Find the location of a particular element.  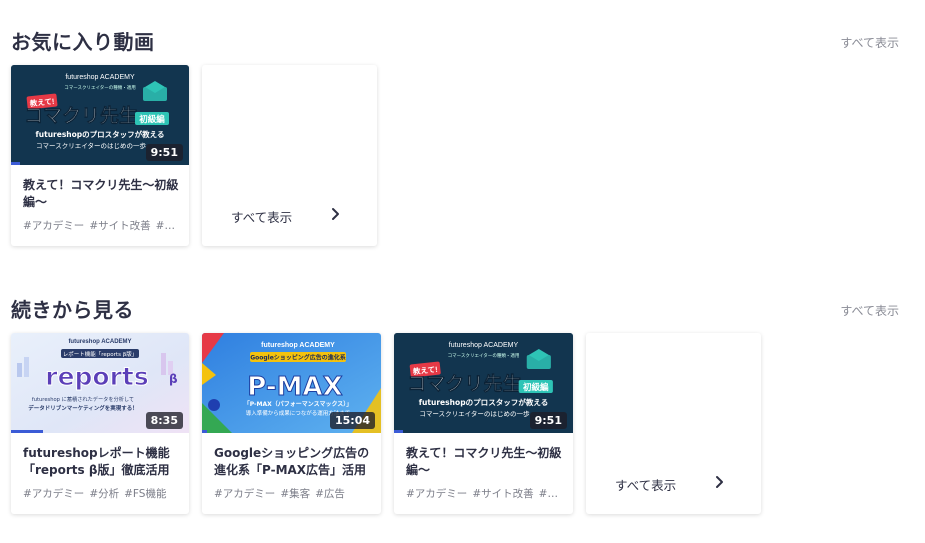

thumb-badge: レポート機能「reports β版」 is located at coordinates (100, 354).